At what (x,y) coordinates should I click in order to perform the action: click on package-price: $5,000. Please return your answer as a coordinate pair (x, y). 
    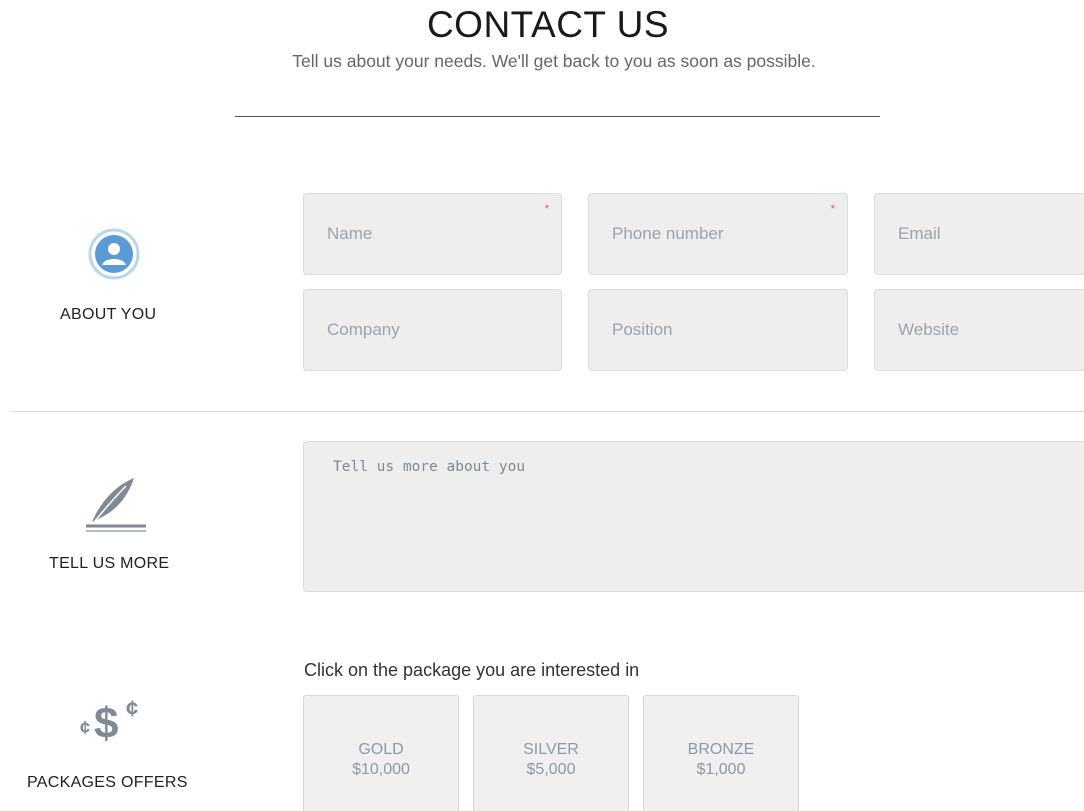
    Looking at the image, I should click on (551, 769).